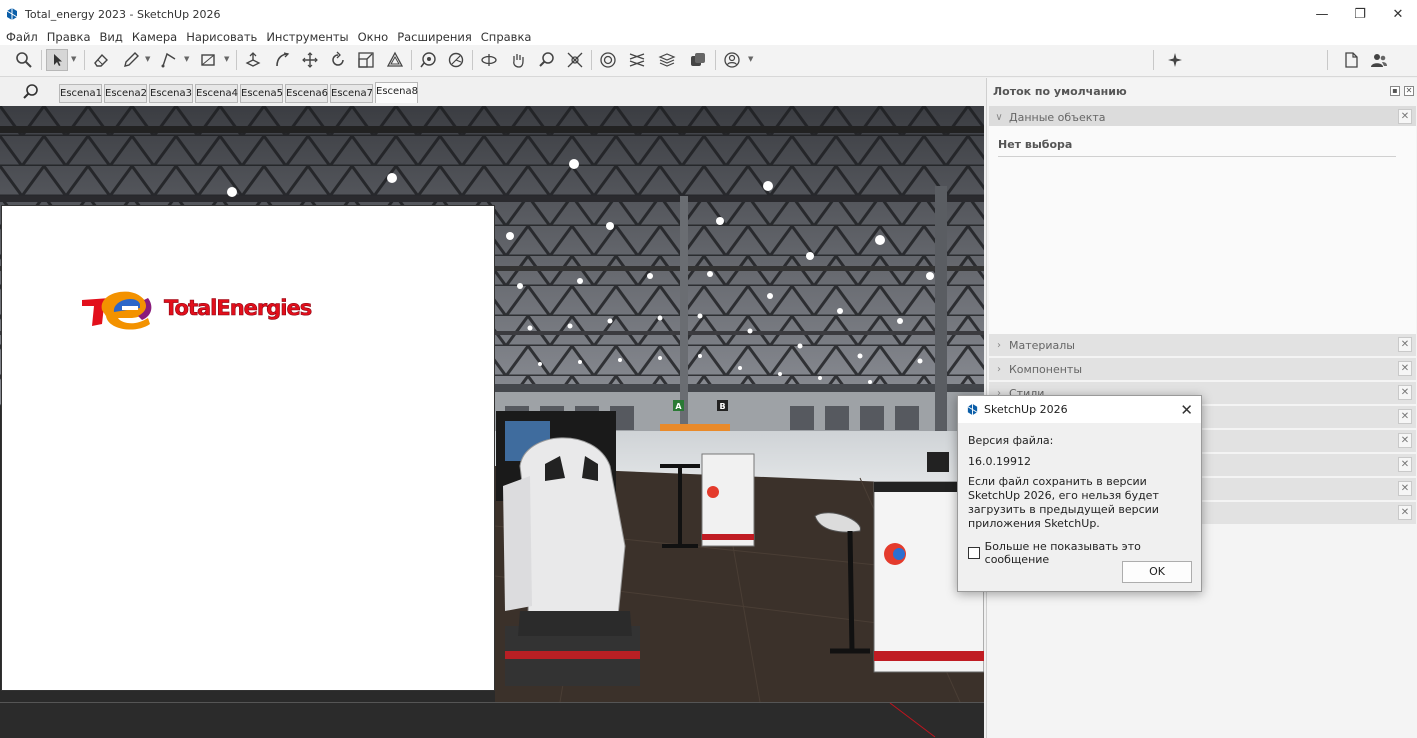 The width and height of the screenshot is (1417, 738). Describe the element at coordinates (171, 93) in the screenshot. I see `scene-tab-3: Escena3` at that location.